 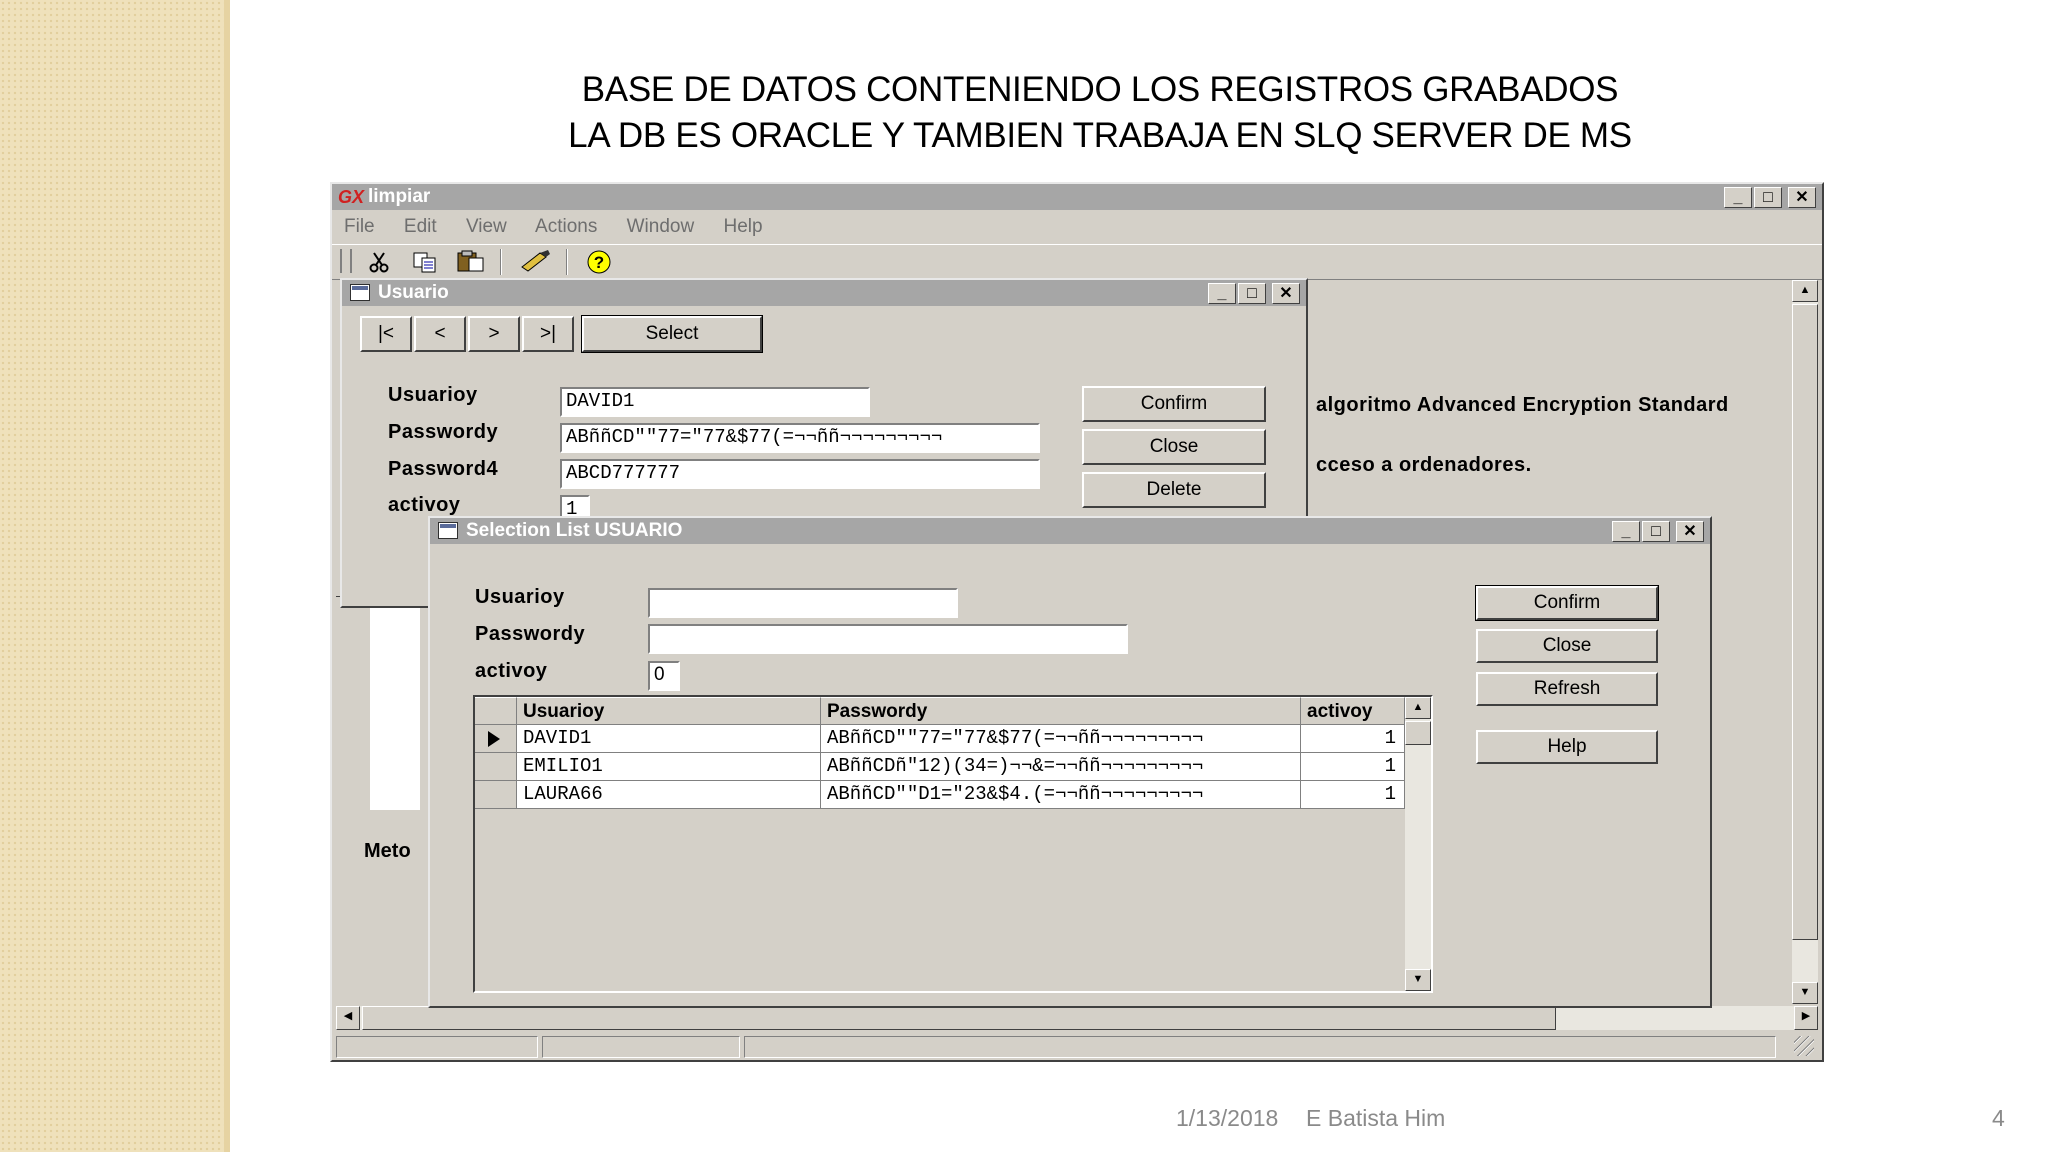 What do you see at coordinates (1061, 711) in the screenshot?
I see `column-header-password: Passwordy` at bounding box center [1061, 711].